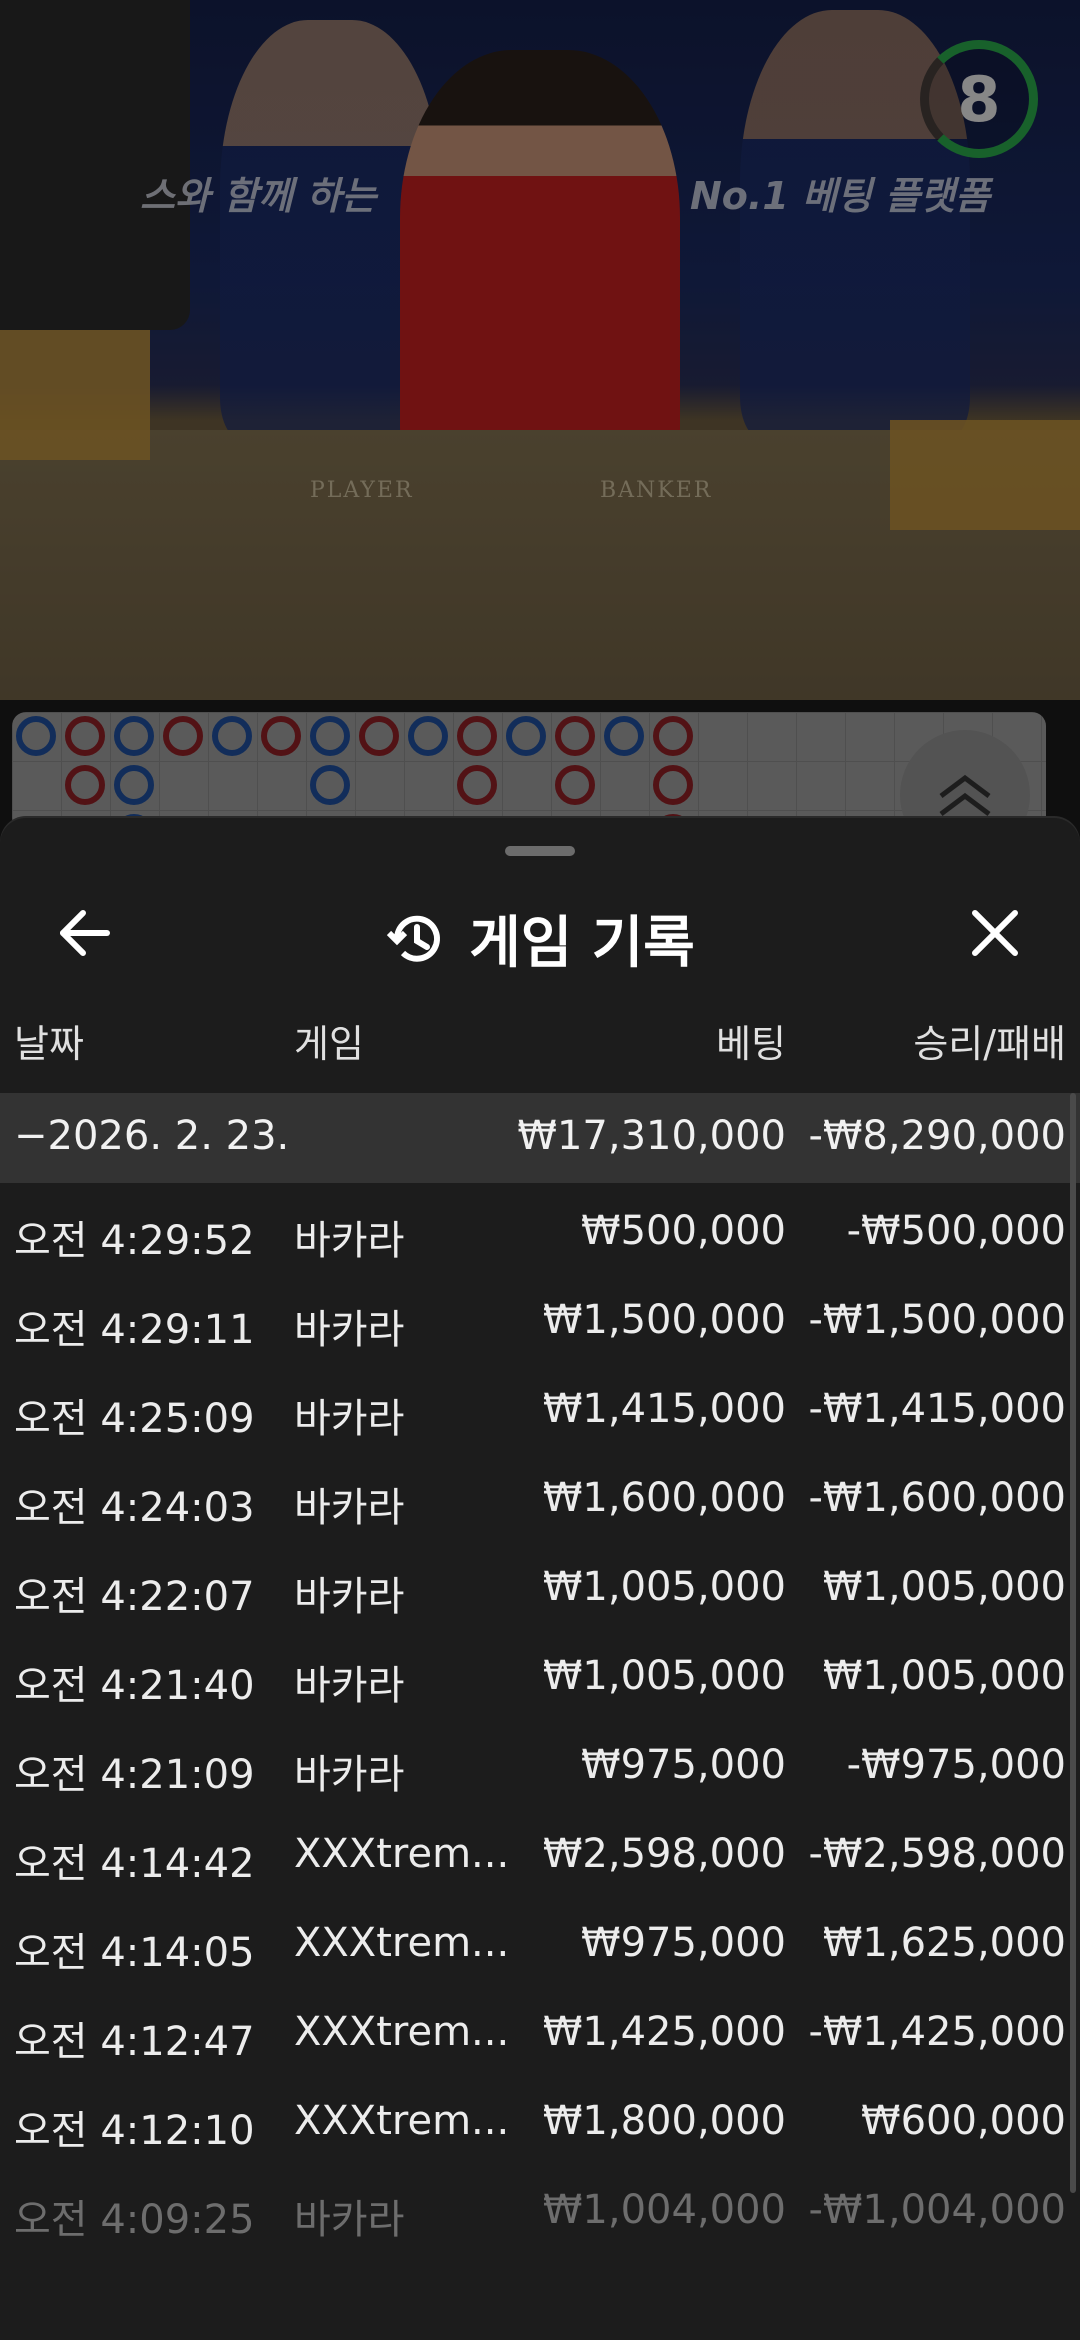 The width and height of the screenshot is (1080, 2340). Describe the element at coordinates (134, 1775) in the screenshot. I see `row-time: 오전 4:21:09` at that location.